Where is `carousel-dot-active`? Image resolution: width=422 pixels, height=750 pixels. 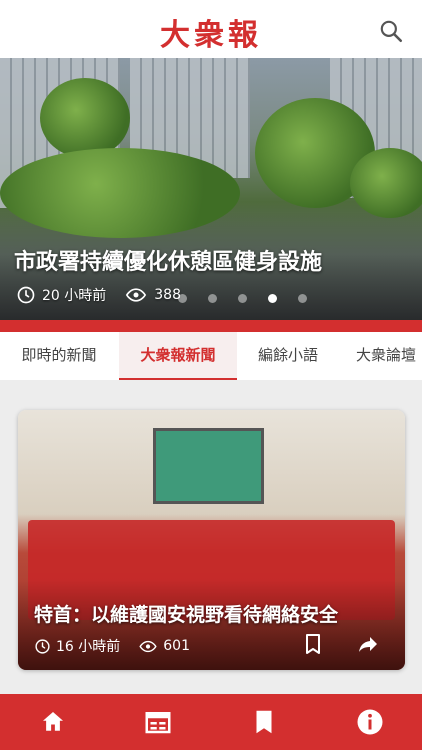 carousel-dot-active is located at coordinates (272, 298).